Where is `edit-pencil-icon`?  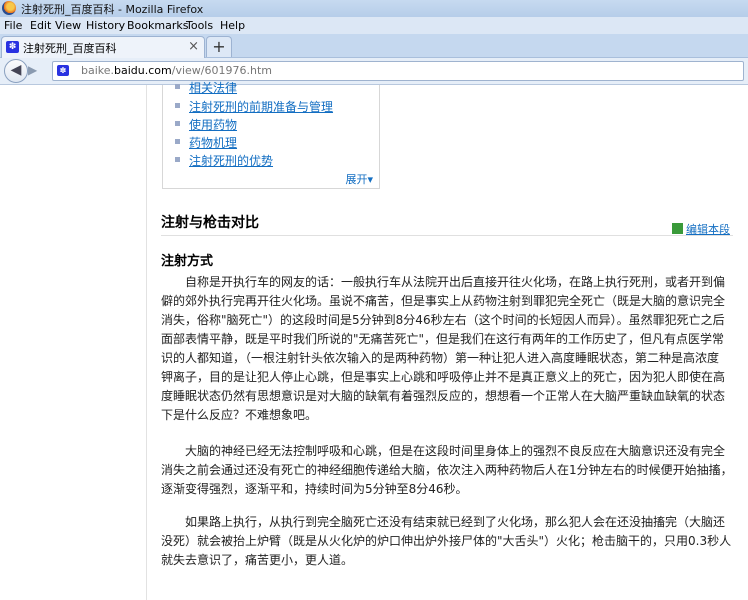
edit-pencil-icon is located at coordinates (677, 228).